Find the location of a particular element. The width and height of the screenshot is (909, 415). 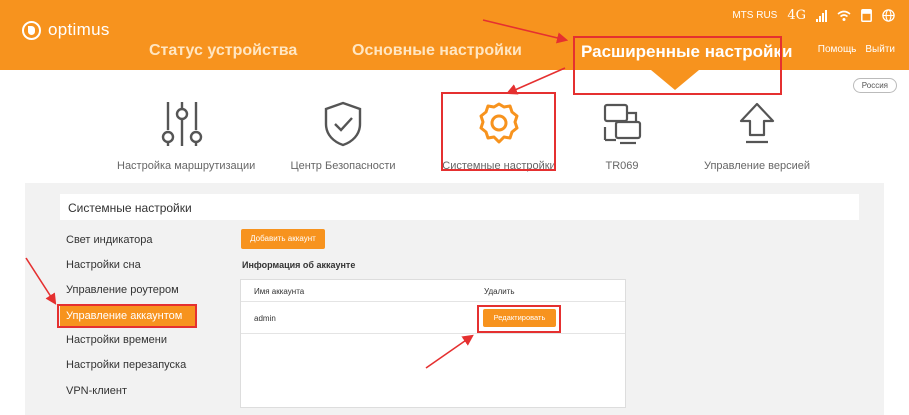

sliders-icon is located at coordinates (182, 124).